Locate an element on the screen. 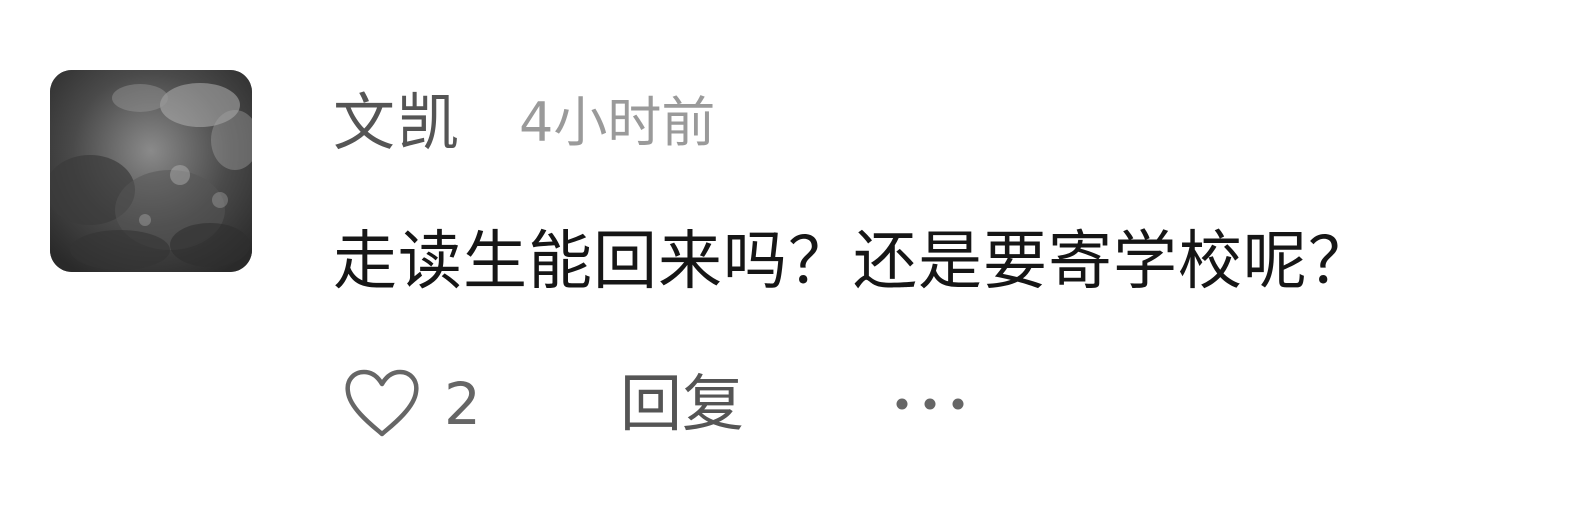 The height and width of the screenshot is (521, 1575). comment-actions: 2 回复 is located at coordinates (690, 404).